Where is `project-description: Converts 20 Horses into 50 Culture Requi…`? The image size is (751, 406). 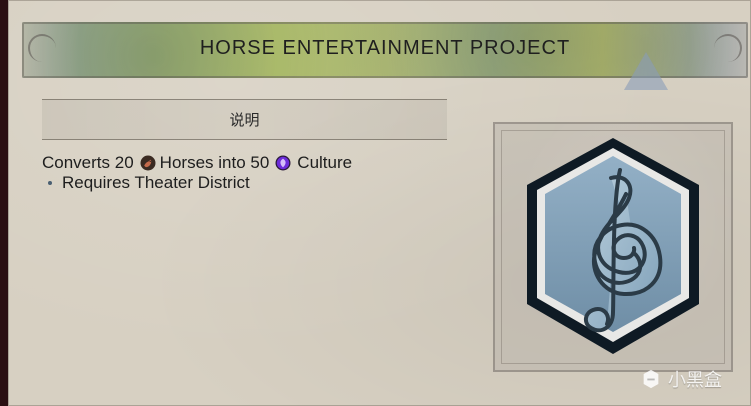 project-description: Converts 20 Horses into 50 Culture Requi… is located at coordinates (252, 173).